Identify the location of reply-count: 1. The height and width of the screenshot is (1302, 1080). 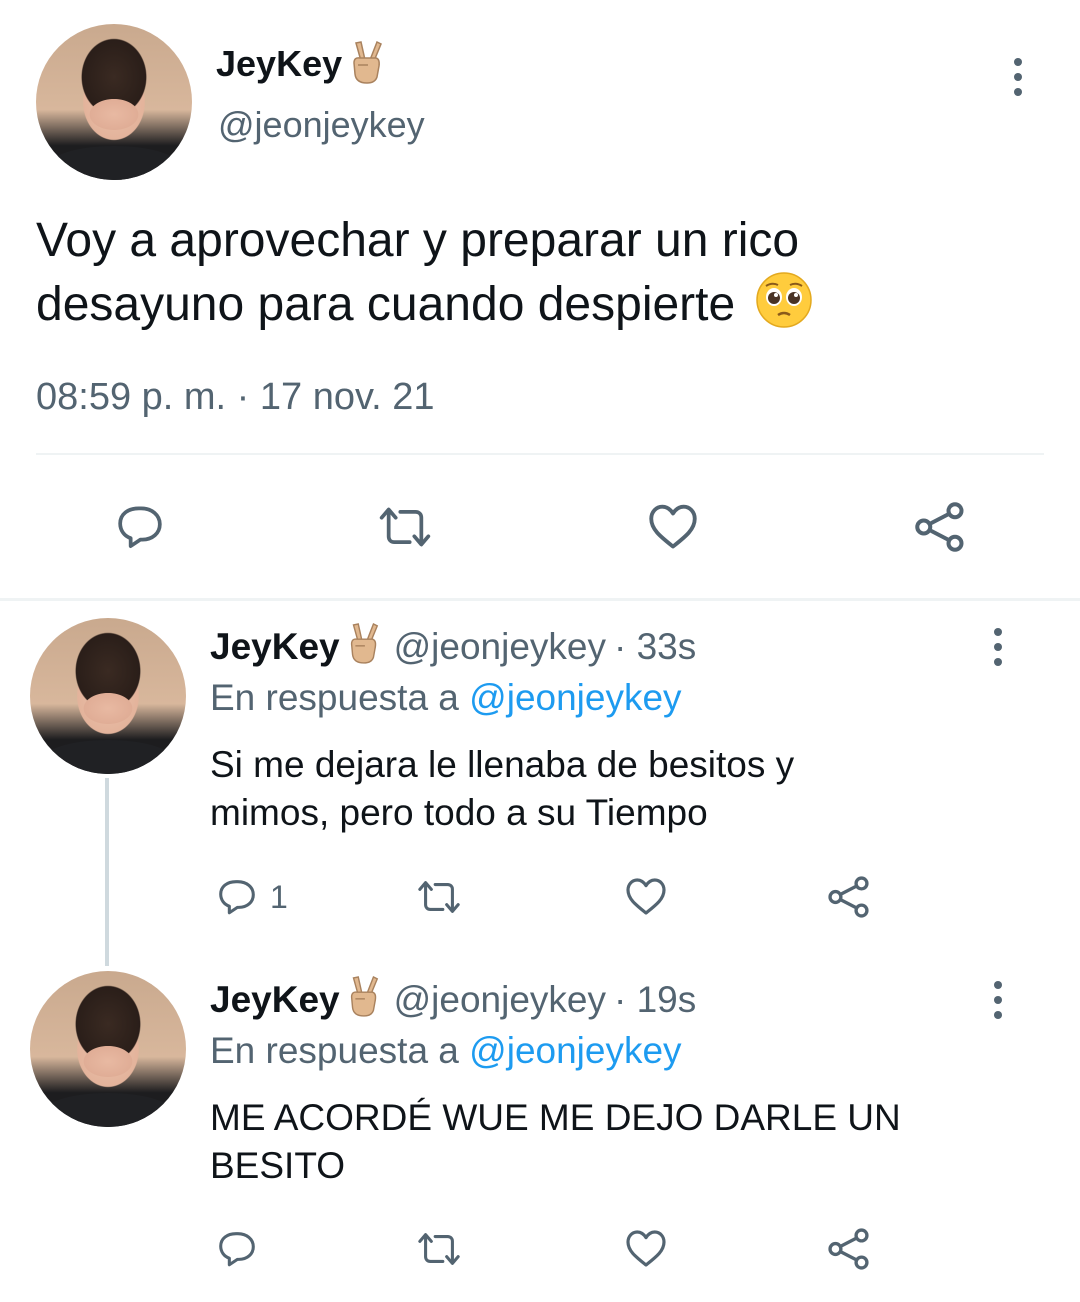
(279, 896).